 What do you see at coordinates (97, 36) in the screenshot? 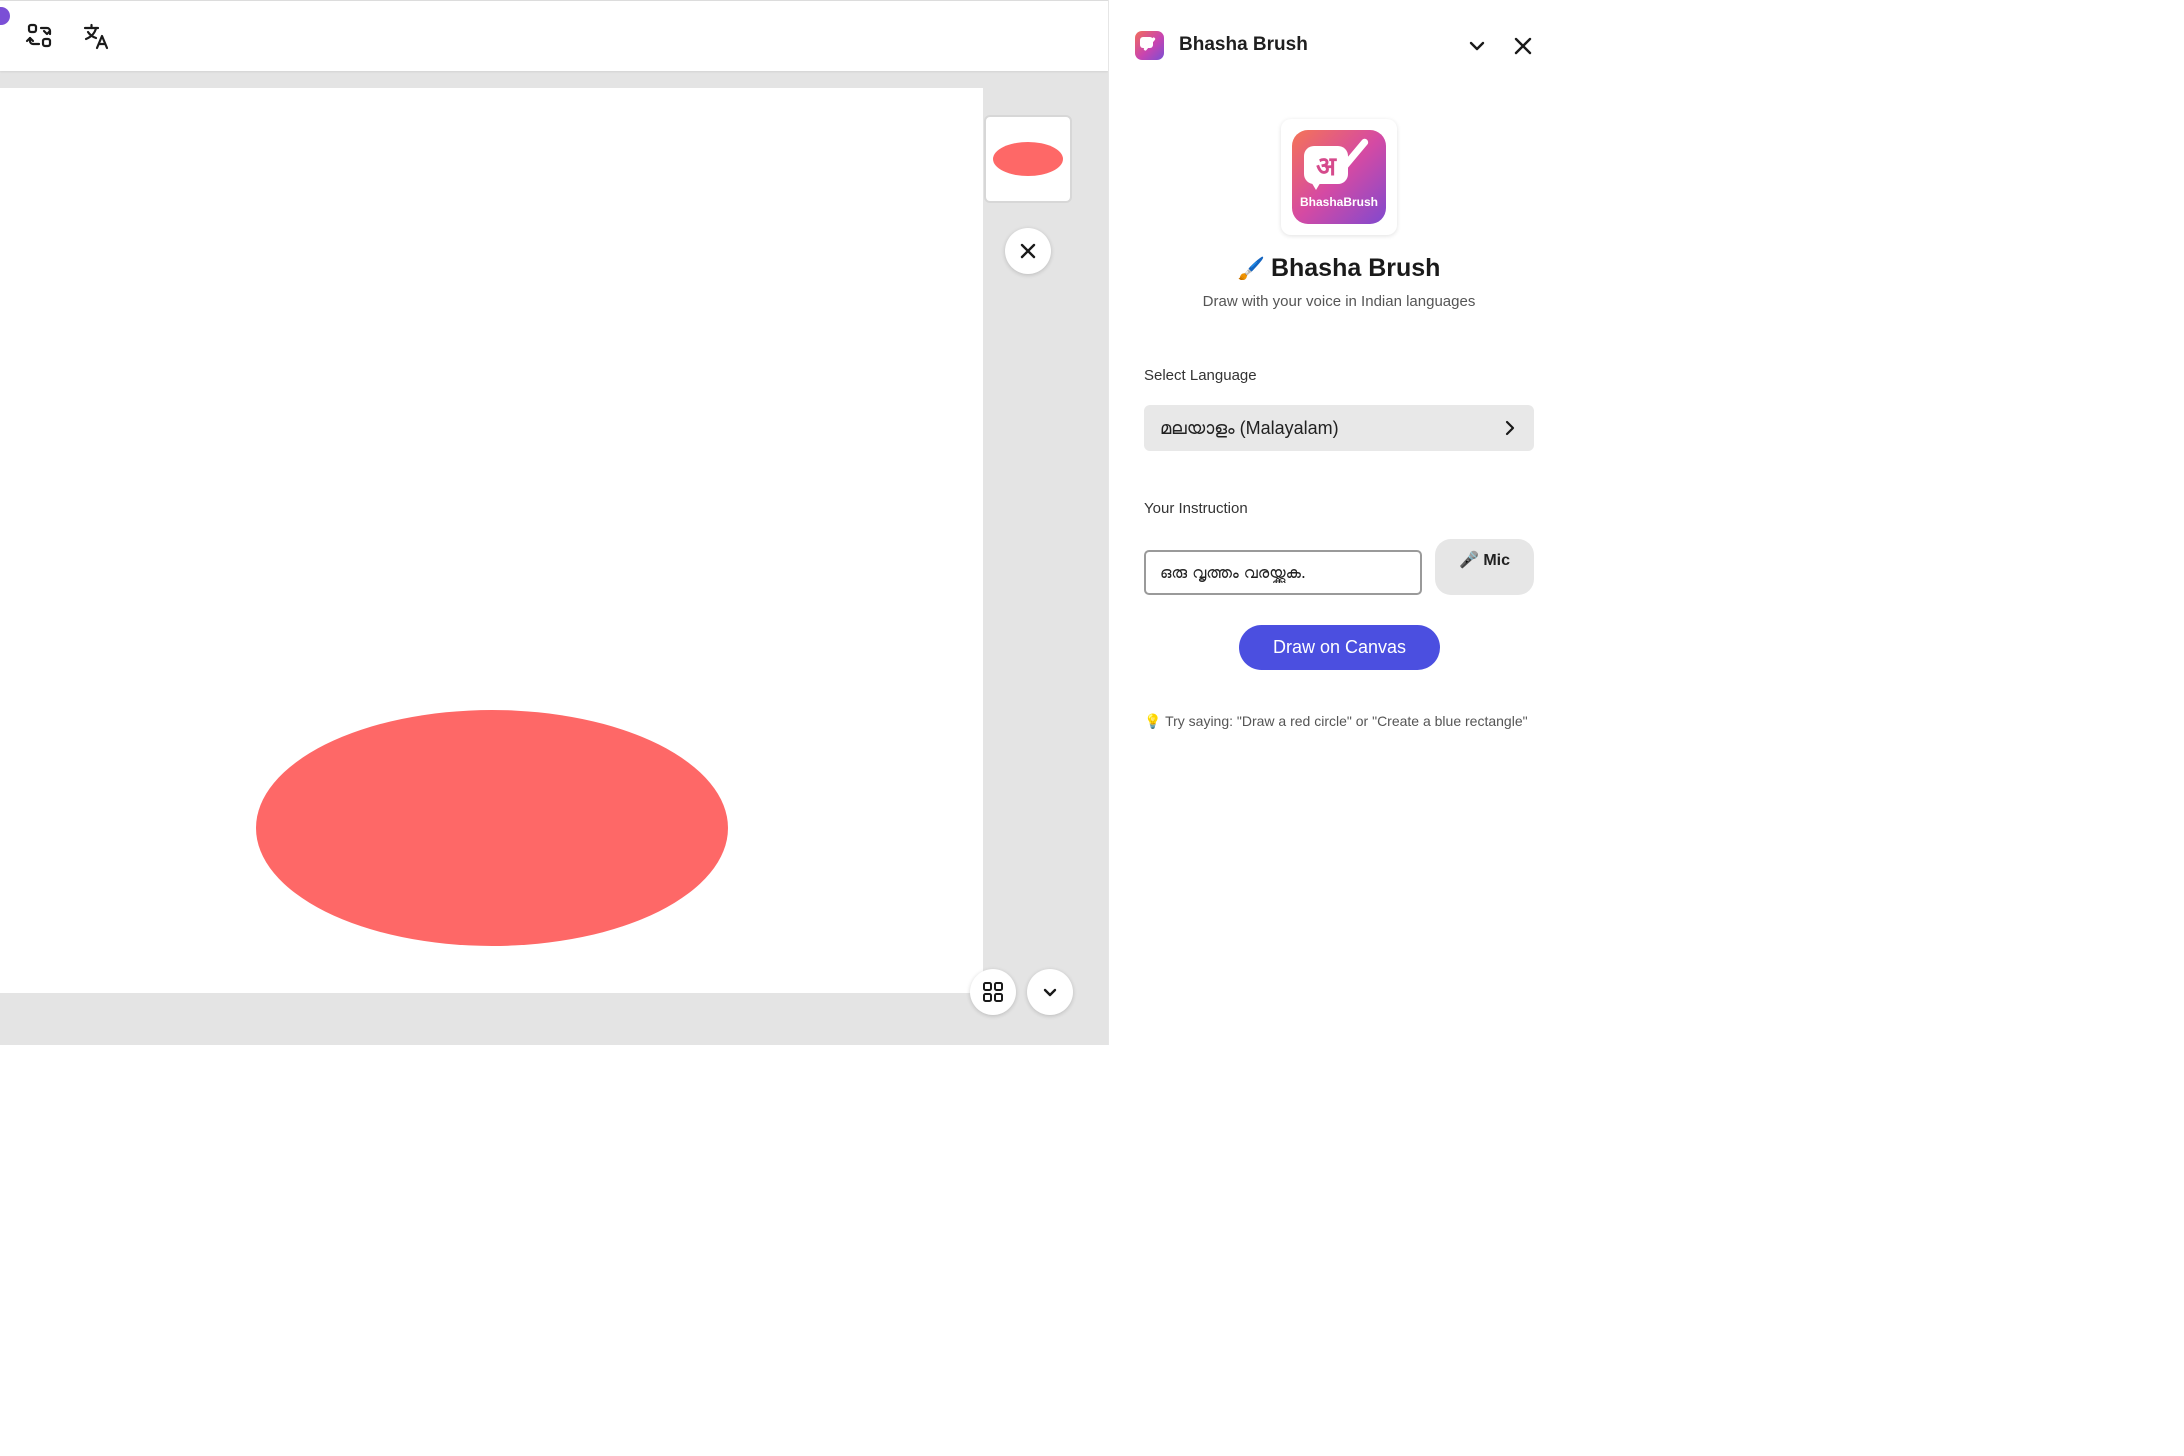
I see `translate-icon` at bounding box center [97, 36].